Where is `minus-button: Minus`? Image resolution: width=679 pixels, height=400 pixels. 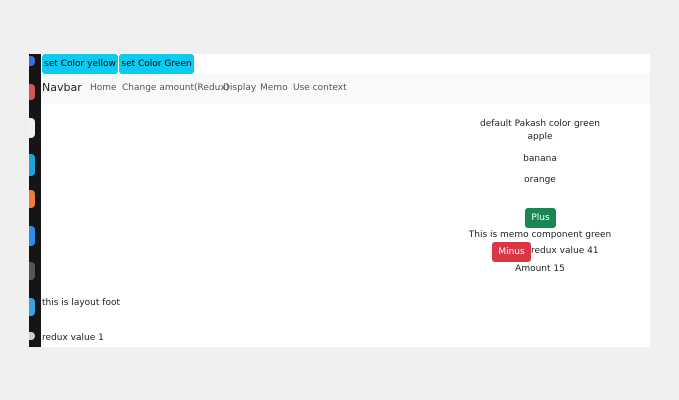
minus-button: Minus is located at coordinates (511, 252).